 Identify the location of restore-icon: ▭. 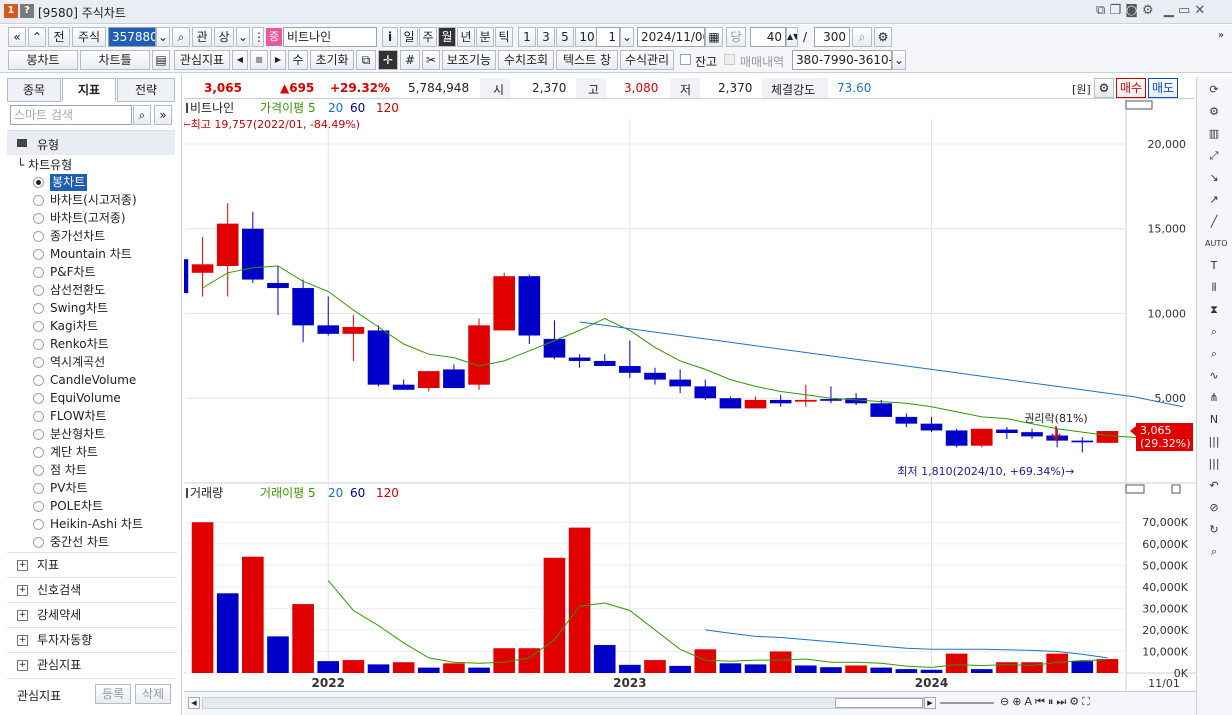
(1184, 10).